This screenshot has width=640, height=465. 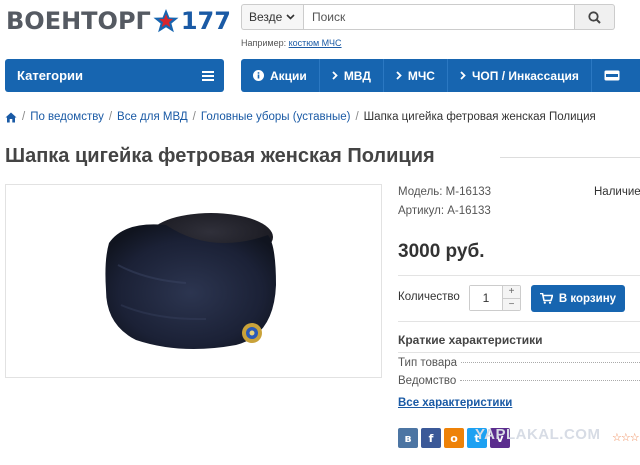 What do you see at coordinates (445, 192) in the screenshot?
I see `product-model: Модель: М-16133` at bounding box center [445, 192].